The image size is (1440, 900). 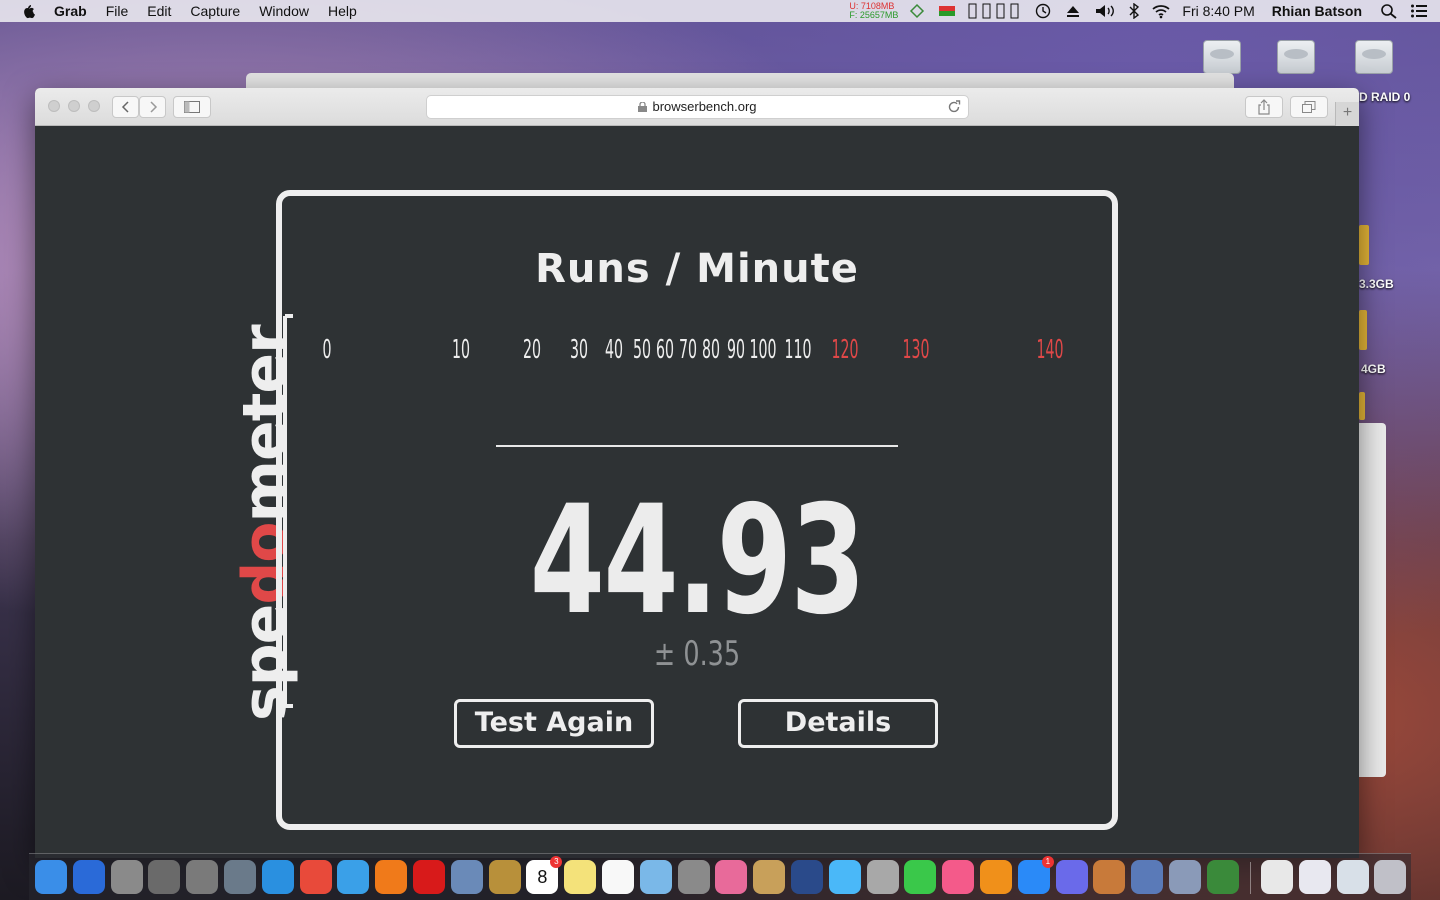 I want to click on ibooks-icon, so click(x=996, y=877).